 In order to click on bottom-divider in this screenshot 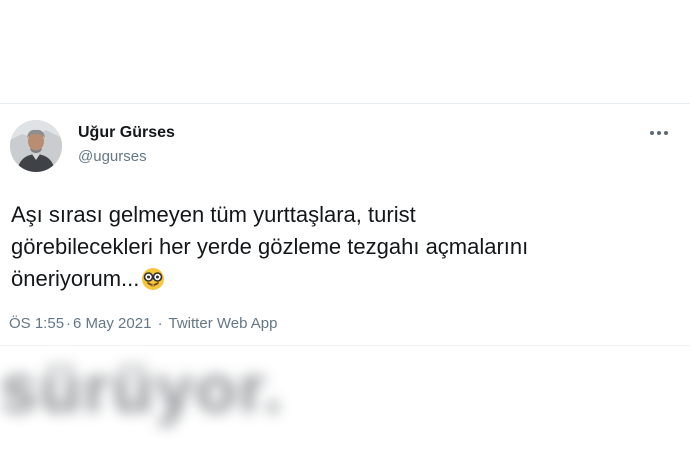, I will do `click(345, 345)`.